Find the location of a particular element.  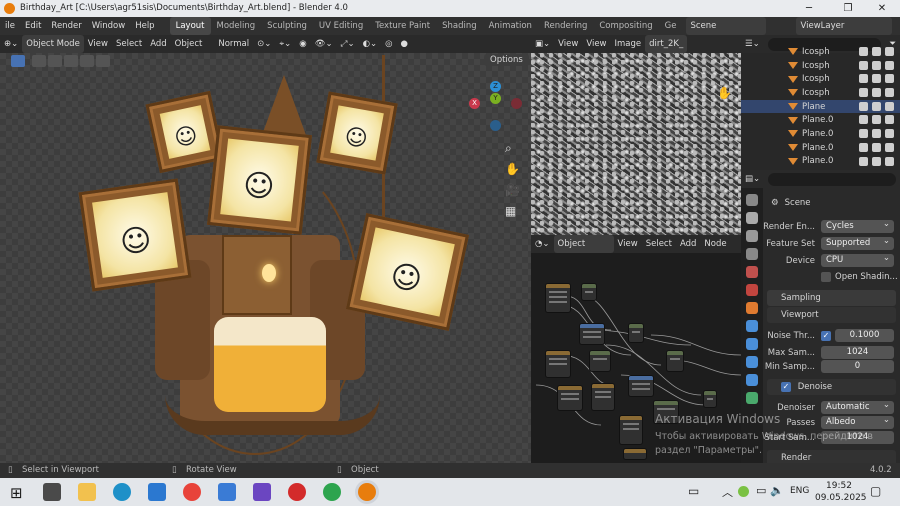

select-intersect-icon is located at coordinates (103, 61).